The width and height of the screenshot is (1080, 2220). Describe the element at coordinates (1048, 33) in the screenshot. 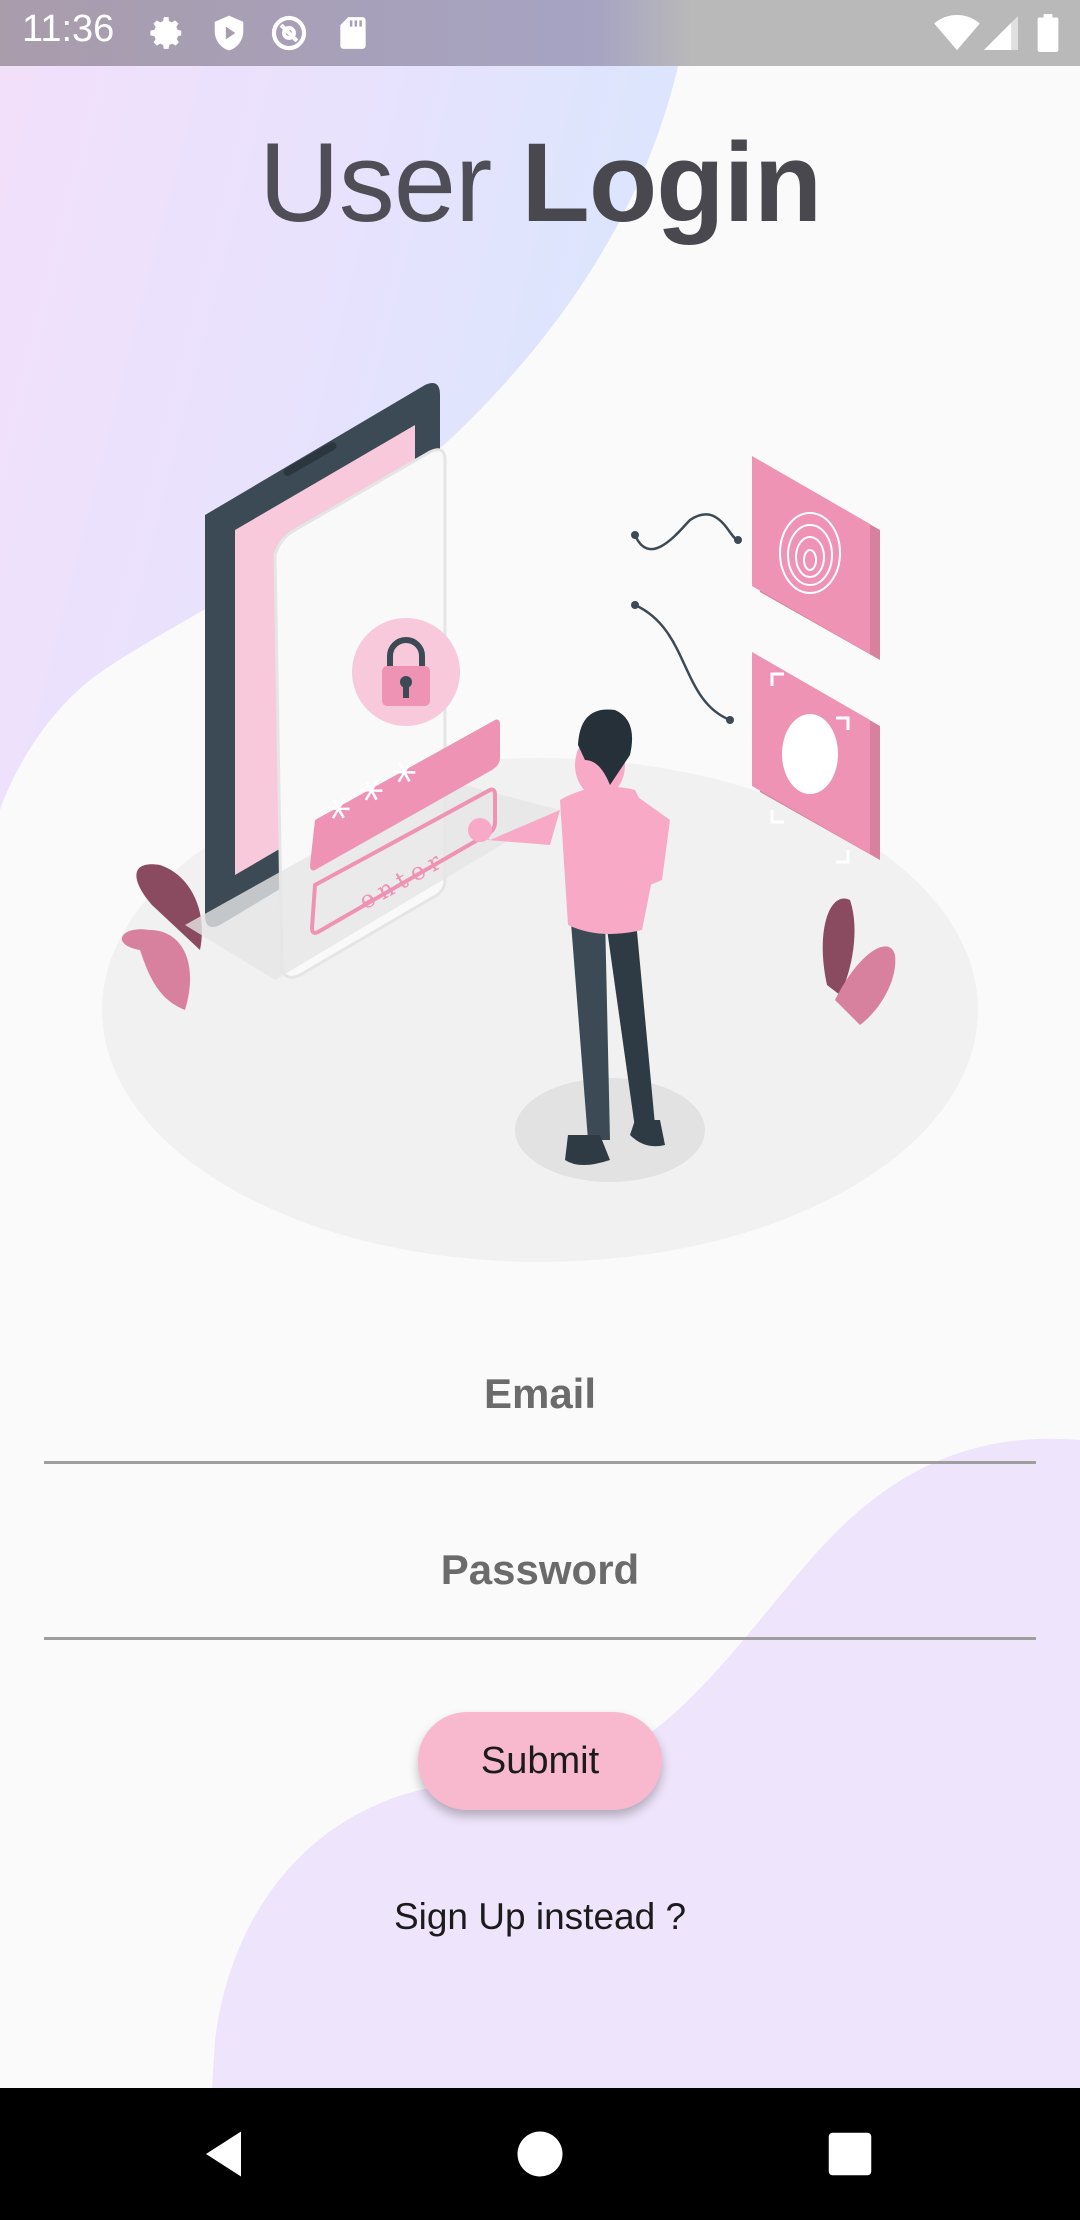

I see `battery-icon` at that location.